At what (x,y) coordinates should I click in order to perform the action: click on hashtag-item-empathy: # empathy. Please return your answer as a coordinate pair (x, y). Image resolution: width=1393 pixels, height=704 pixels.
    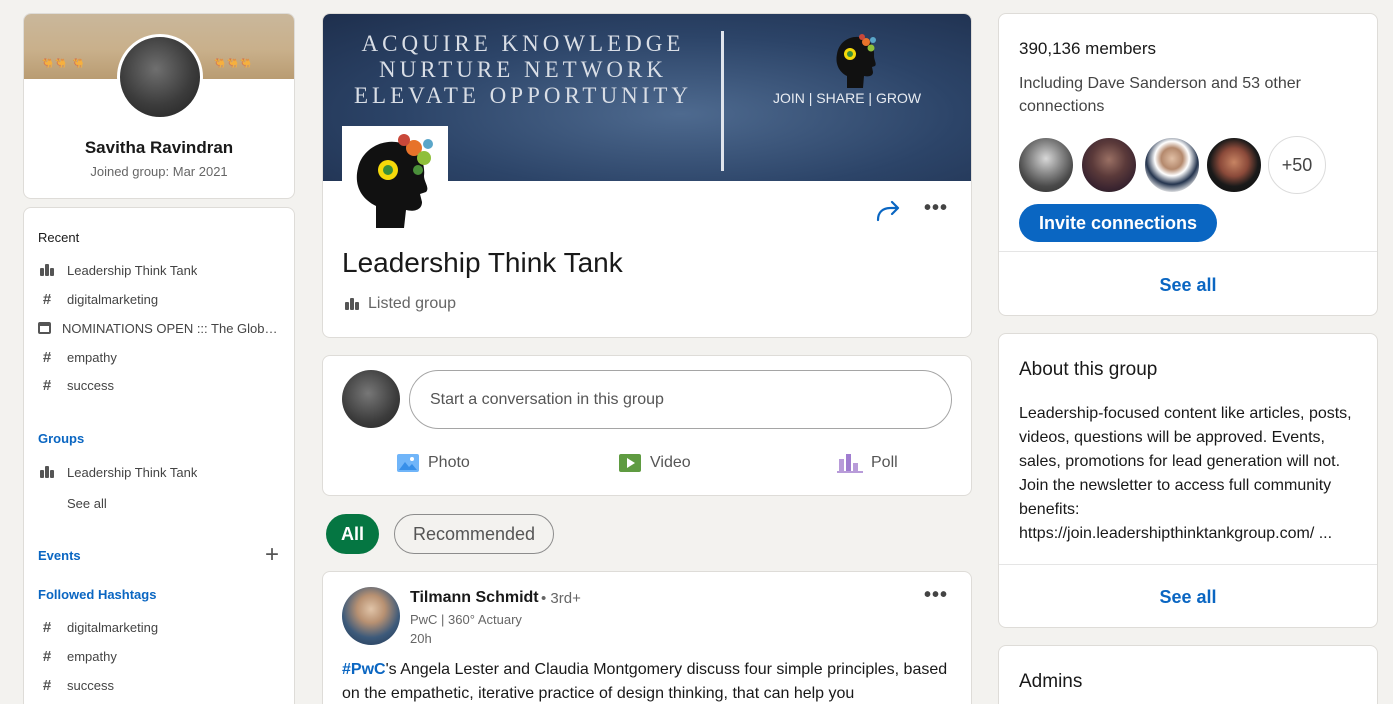
    Looking at the image, I should click on (160, 656).